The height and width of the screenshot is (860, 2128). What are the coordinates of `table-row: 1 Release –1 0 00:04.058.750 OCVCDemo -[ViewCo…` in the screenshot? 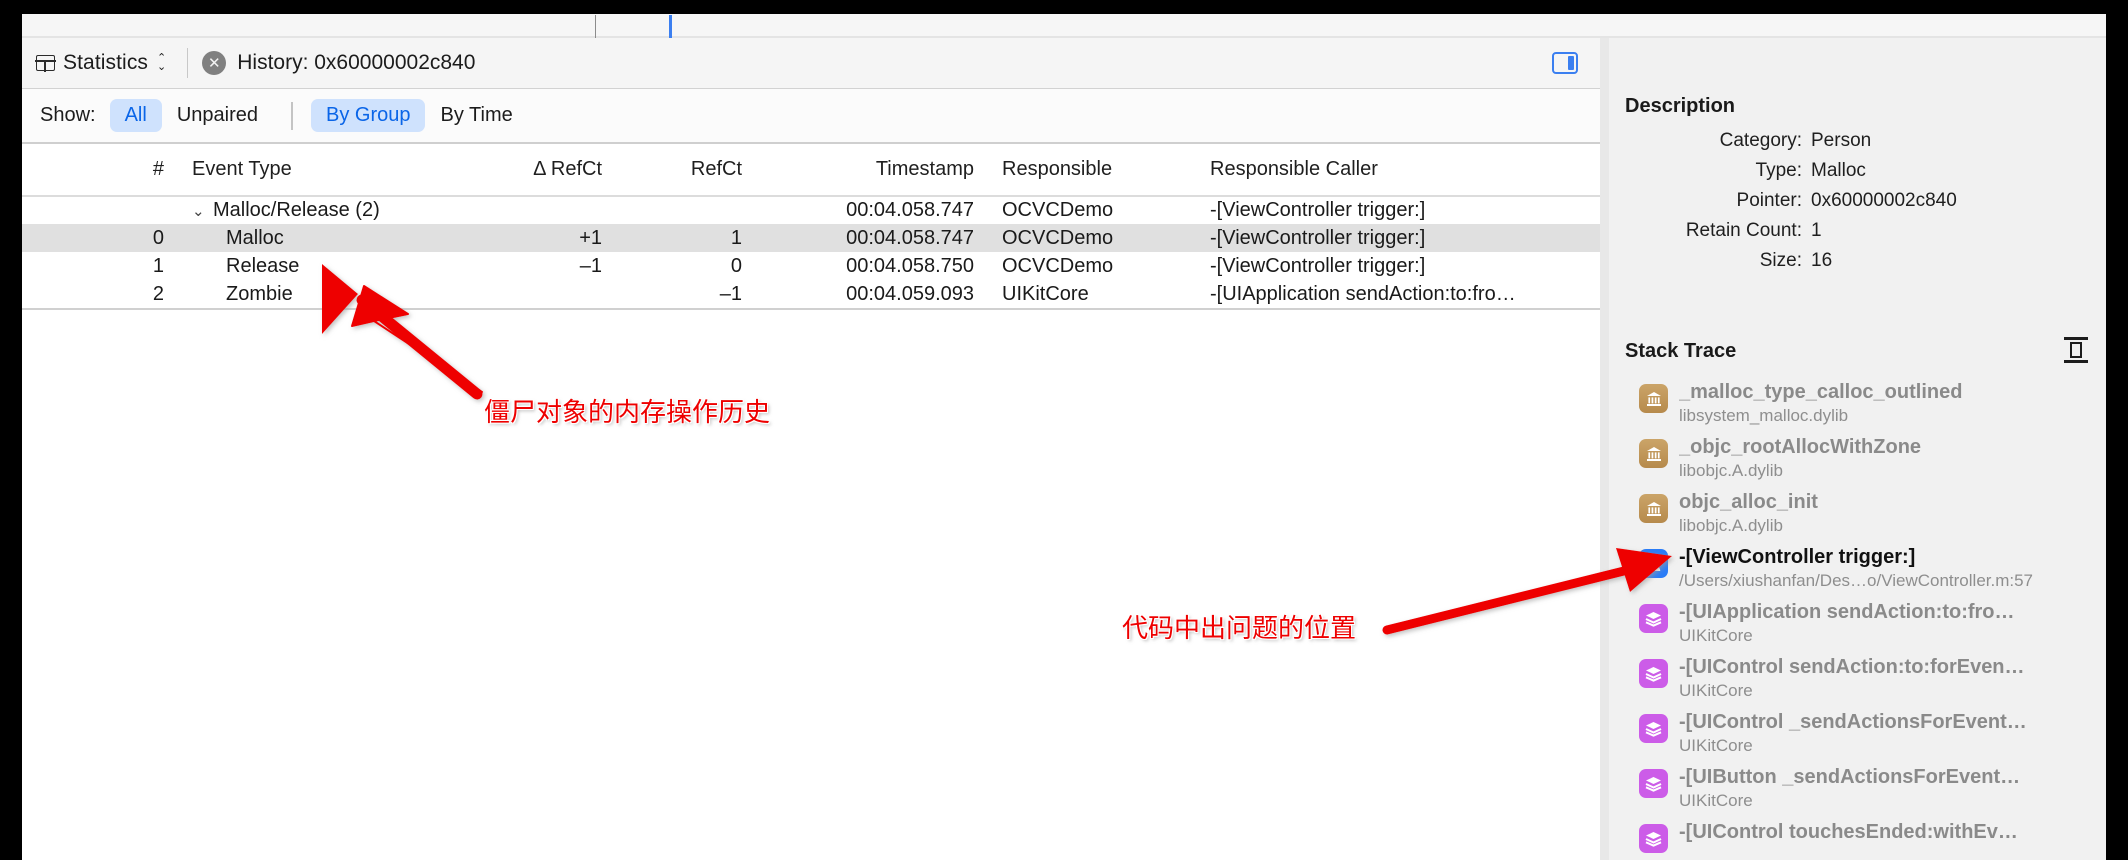 It's located at (811, 266).